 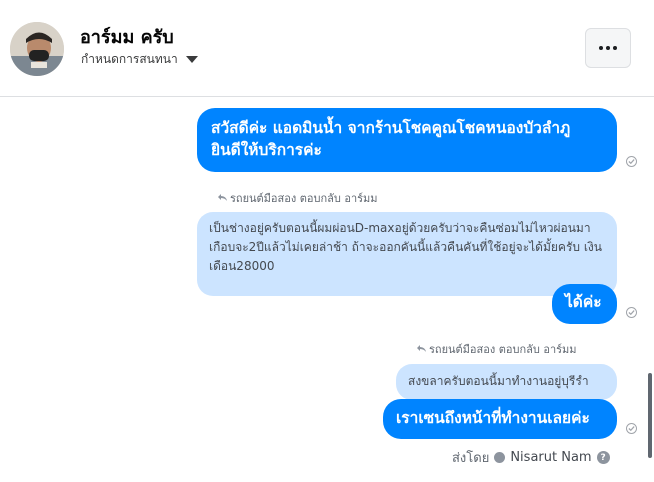 What do you see at coordinates (129, 59) in the screenshot?
I see `conversation-settings-label: กำหนดการสนทนา` at bounding box center [129, 59].